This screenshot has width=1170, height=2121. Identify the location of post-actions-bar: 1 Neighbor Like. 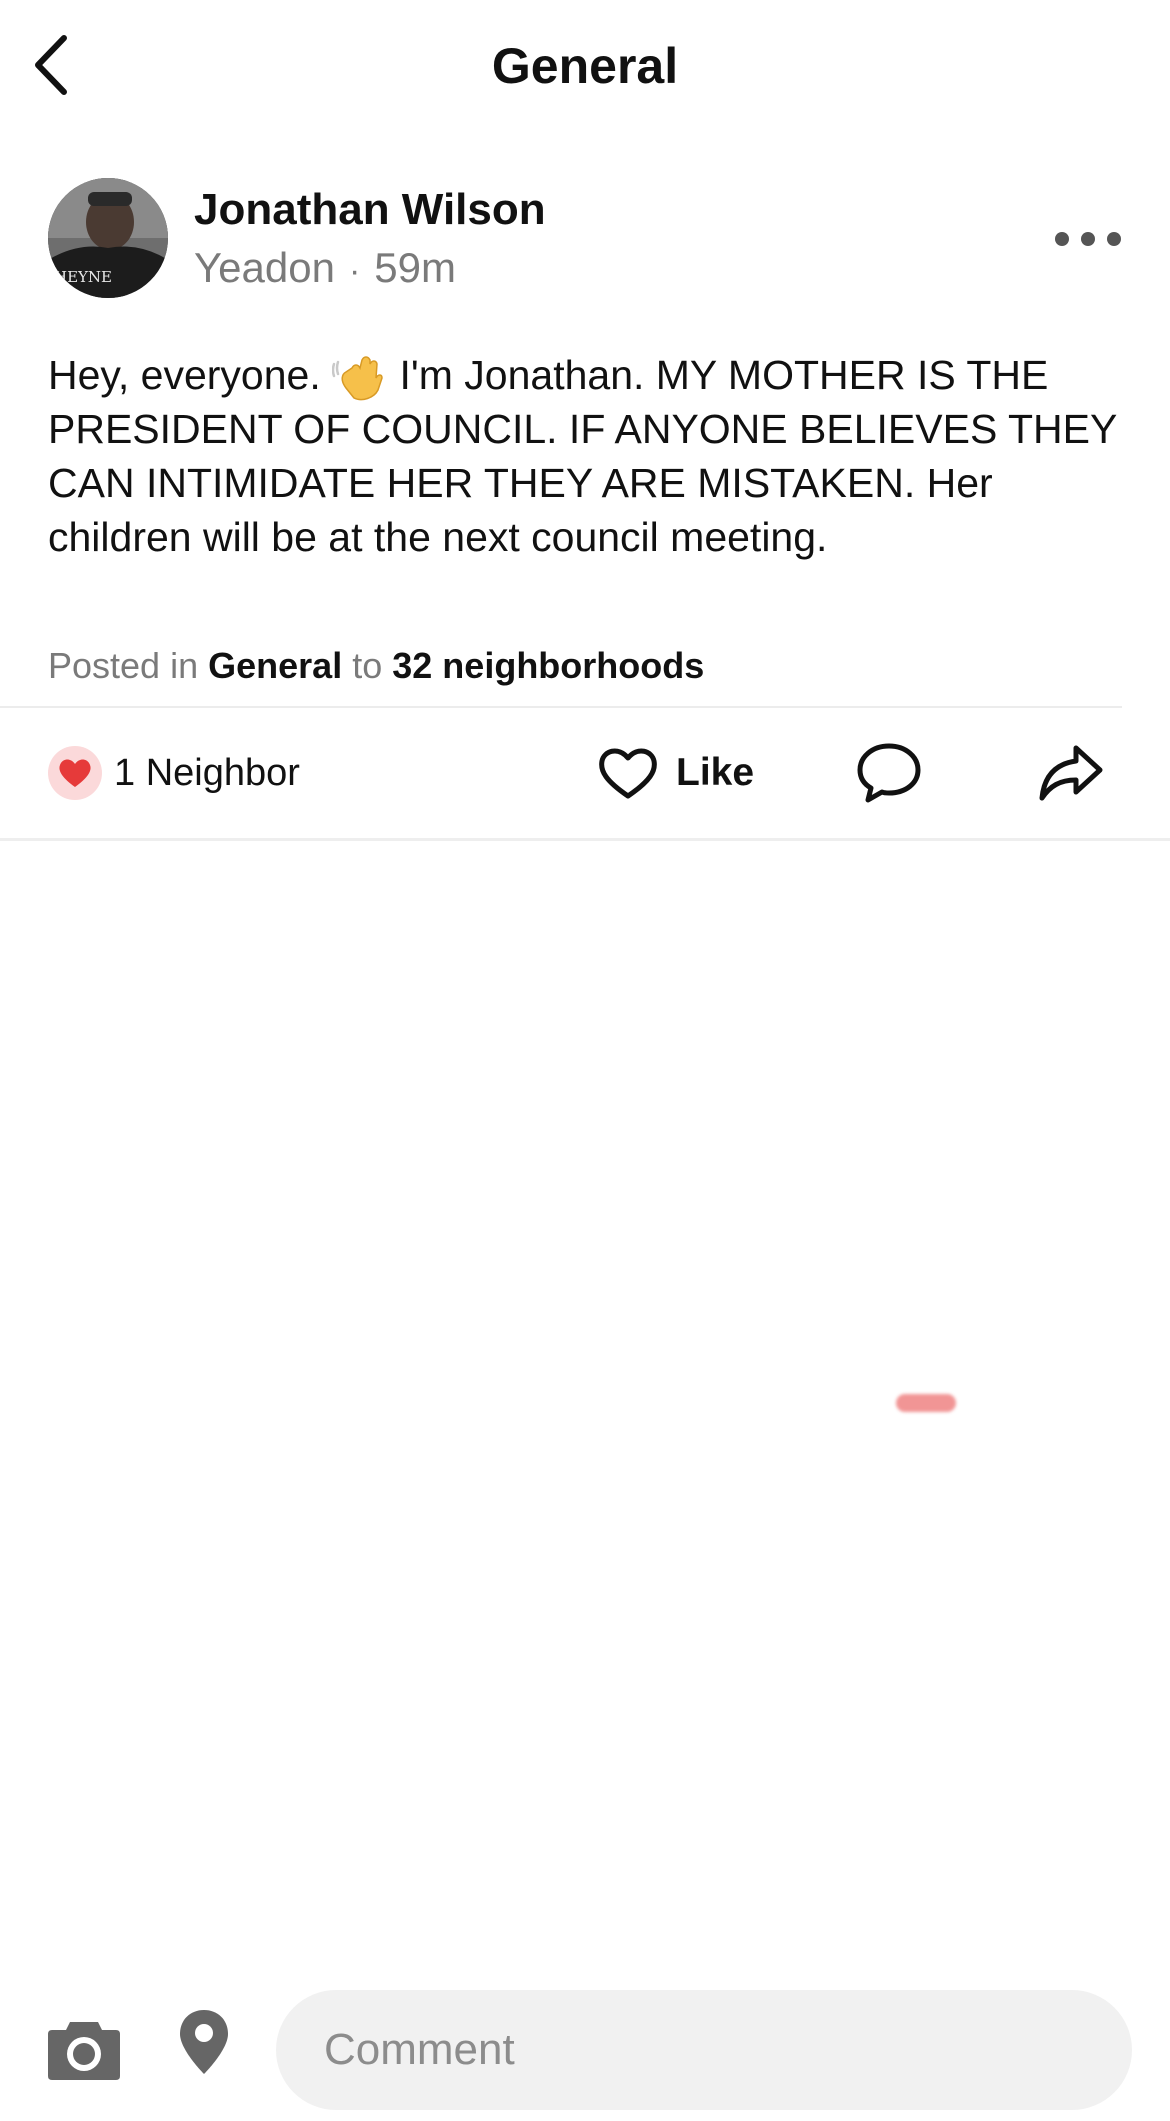
(585, 773).